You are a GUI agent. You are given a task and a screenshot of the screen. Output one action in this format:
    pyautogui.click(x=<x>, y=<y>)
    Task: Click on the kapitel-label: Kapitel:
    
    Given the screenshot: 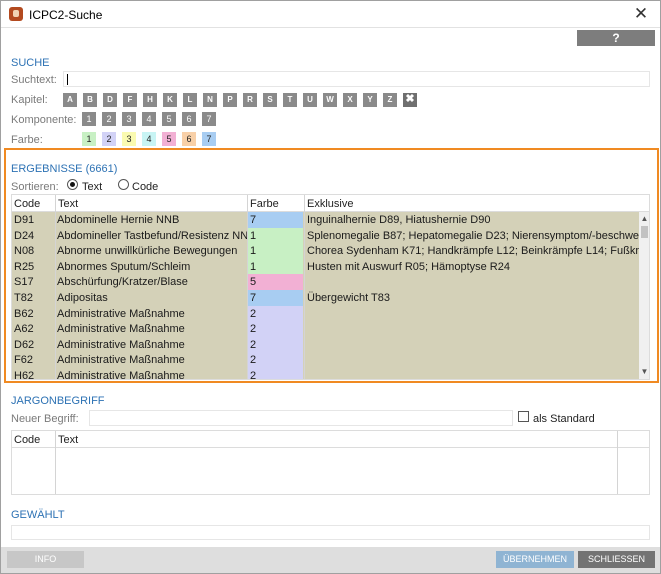 What is the action you would take?
    pyautogui.click(x=29, y=100)
    